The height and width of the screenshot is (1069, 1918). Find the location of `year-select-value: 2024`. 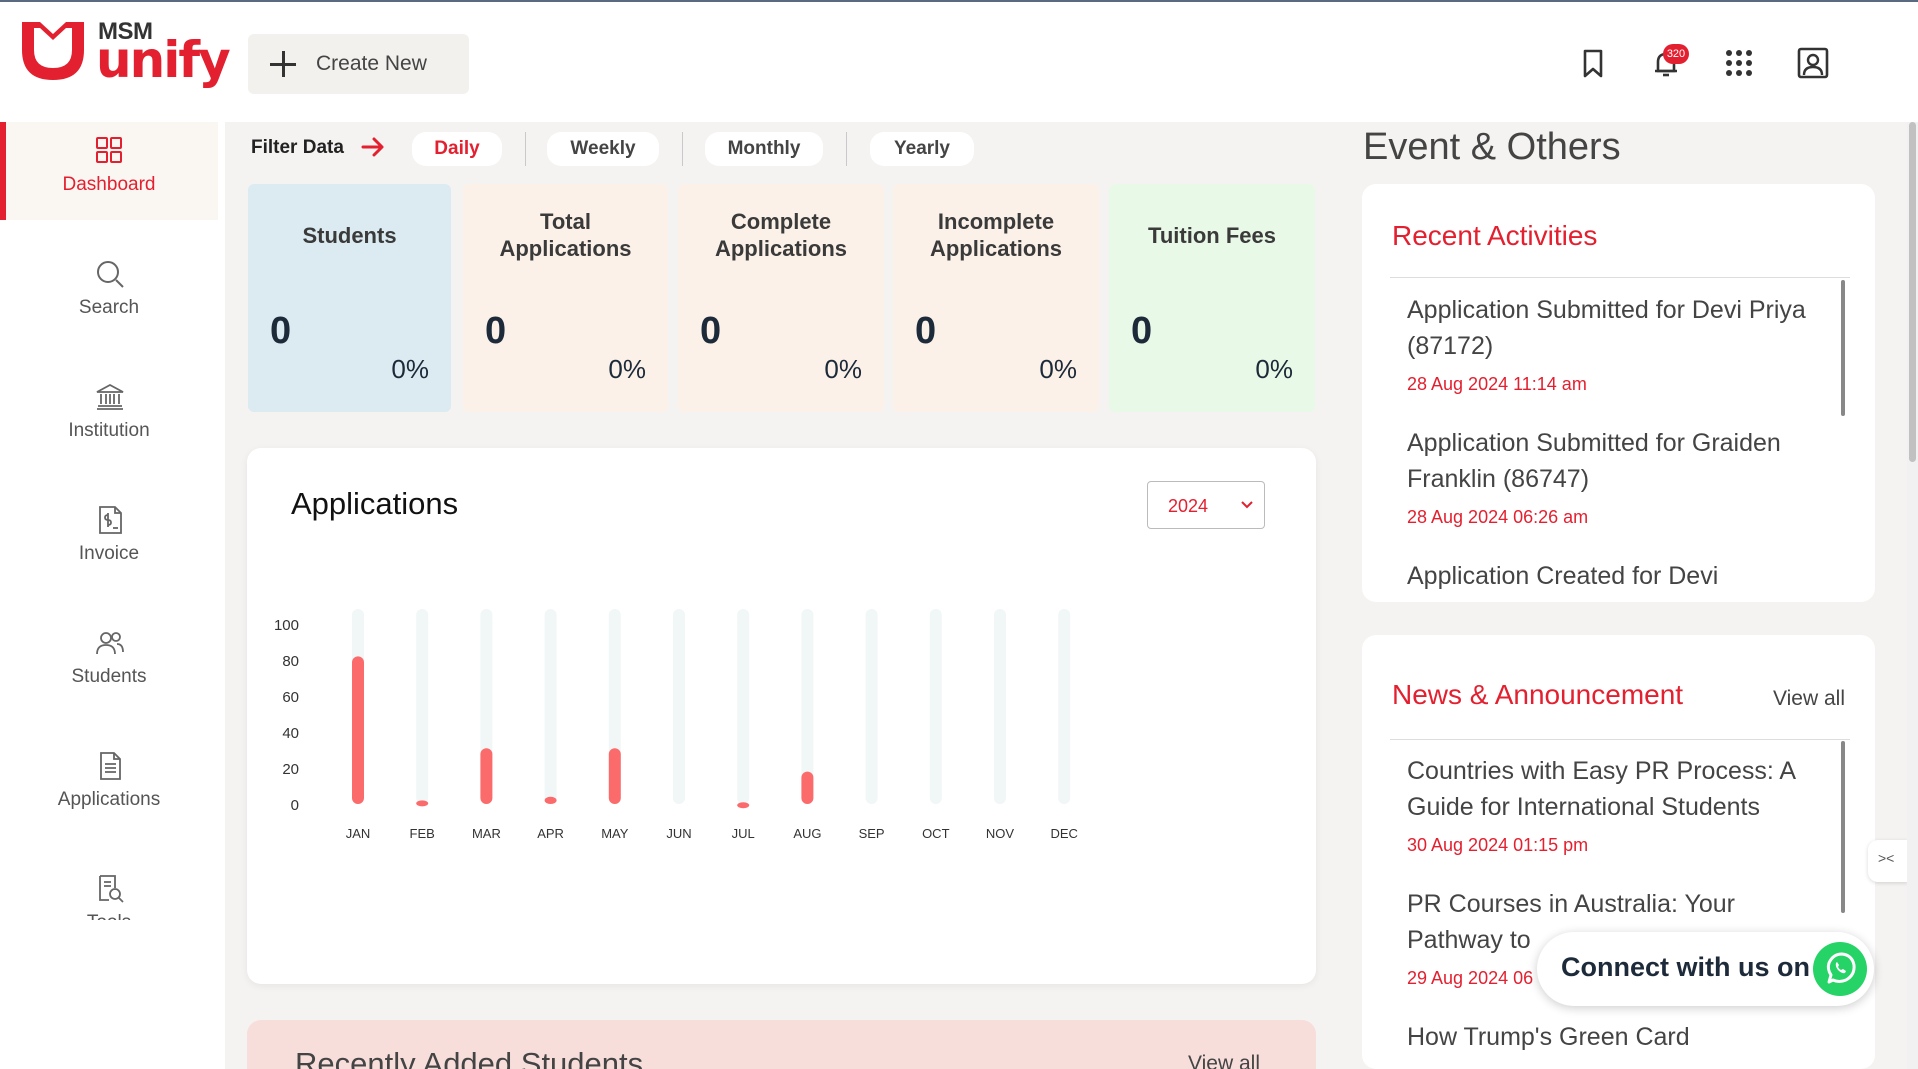

year-select-value: 2024 is located at coordinates (1188, 506).